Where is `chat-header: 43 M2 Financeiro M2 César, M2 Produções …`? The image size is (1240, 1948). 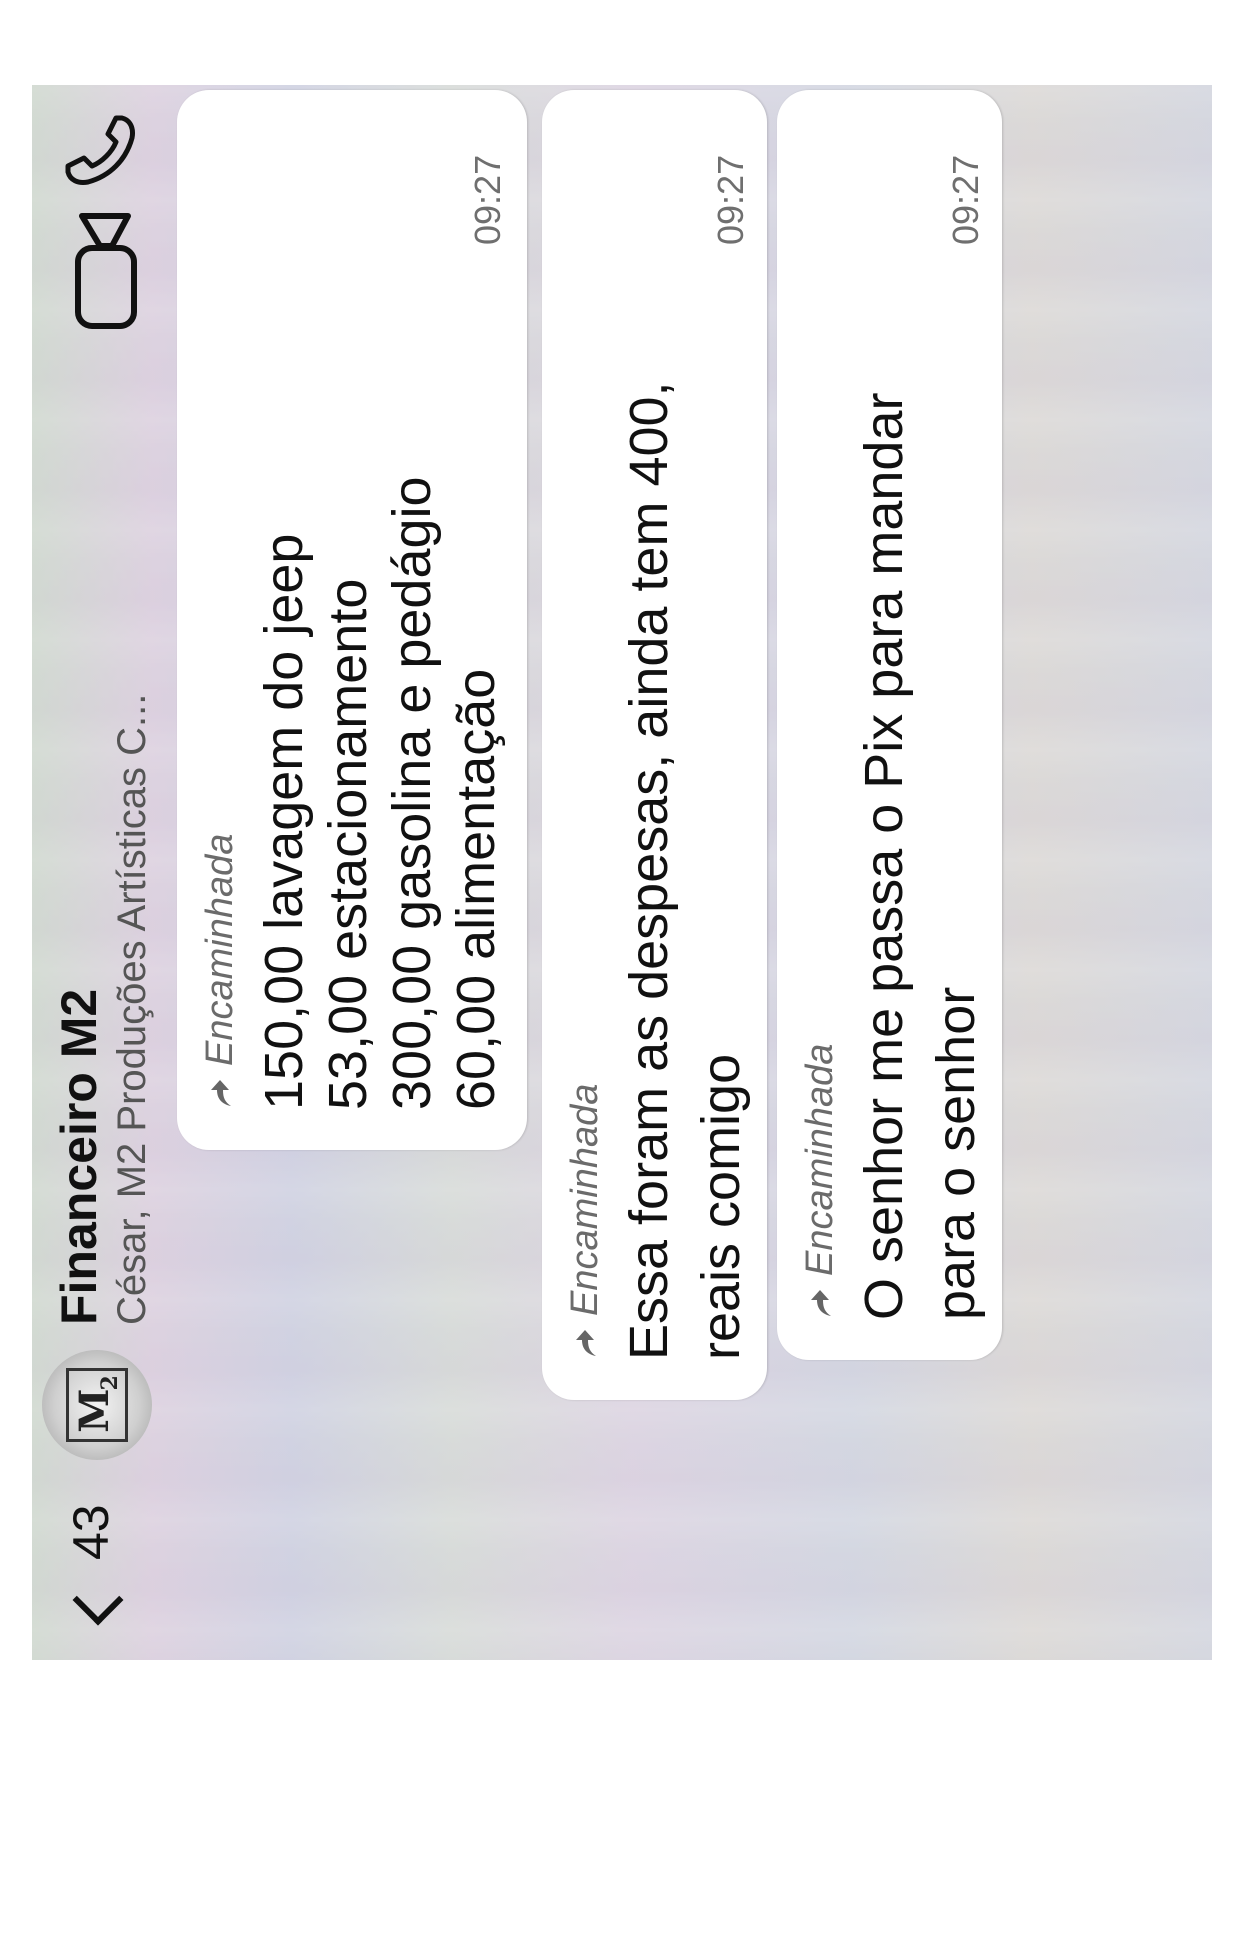 chat-header: 43 M2 Financeiro M2 César, M2 Produções … is located at coordinates (97, 872).